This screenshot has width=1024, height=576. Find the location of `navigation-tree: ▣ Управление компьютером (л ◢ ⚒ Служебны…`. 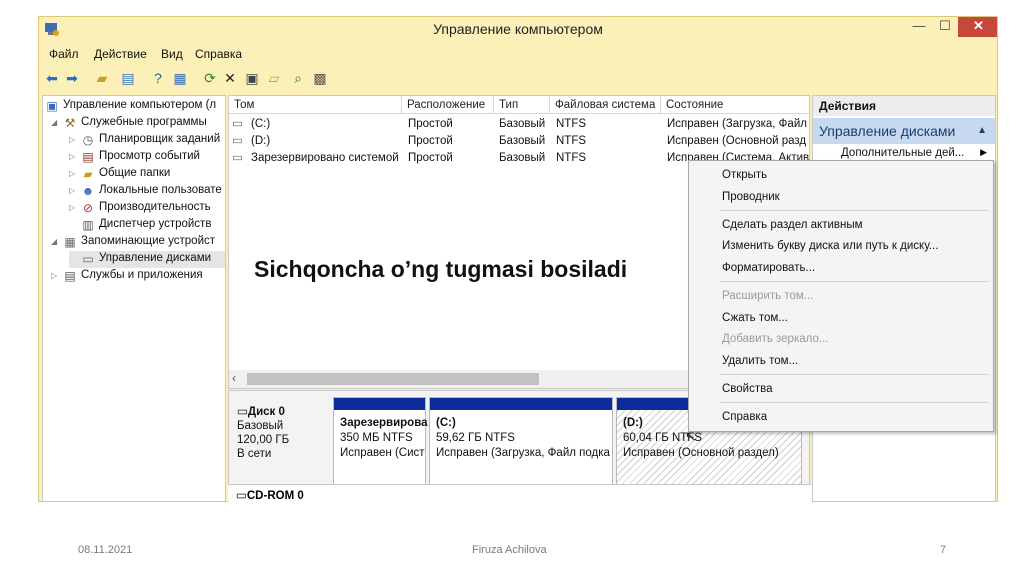

navigation-tree: ▣ Управление компьютером (л ◢ ⚒ Служебны… is located at coordinates (134, 298).